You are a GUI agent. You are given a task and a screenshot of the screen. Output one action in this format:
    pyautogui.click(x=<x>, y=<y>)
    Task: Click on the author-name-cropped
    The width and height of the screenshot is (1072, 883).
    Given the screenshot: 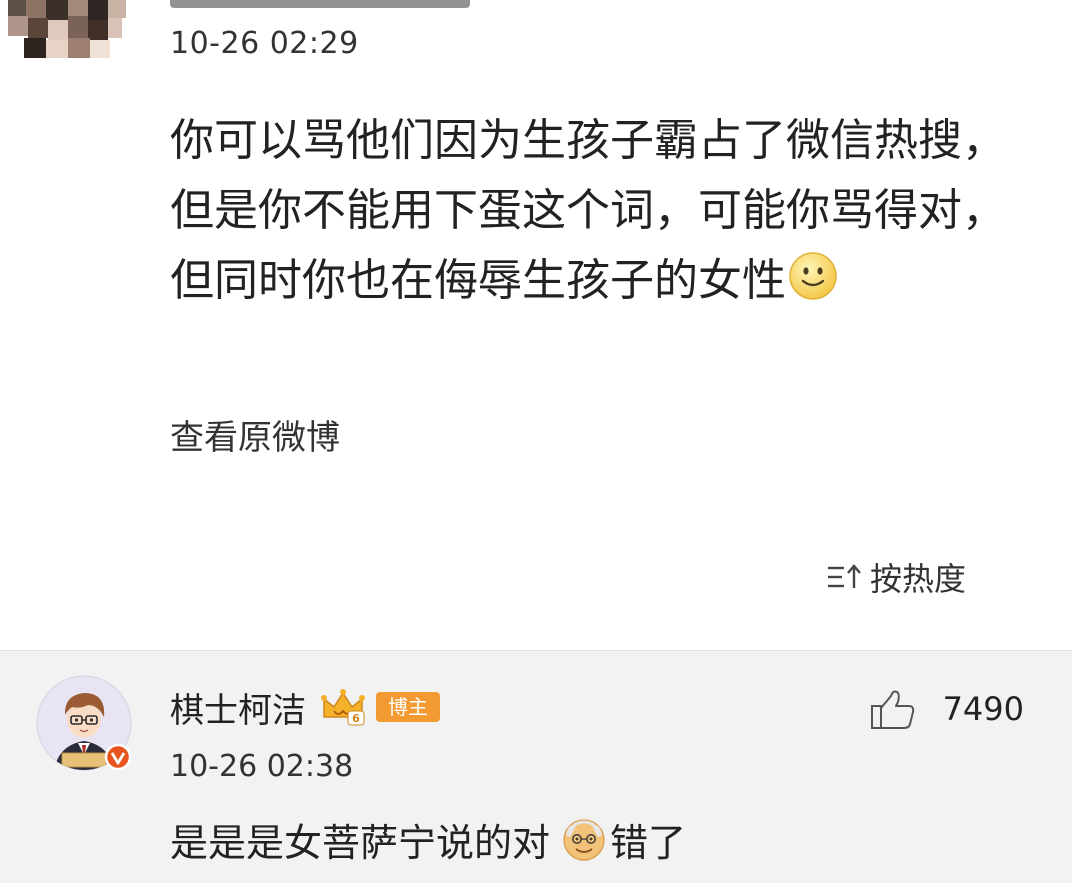 What is the action you would take?
    pyautogui.click(x=320, y=4)
    